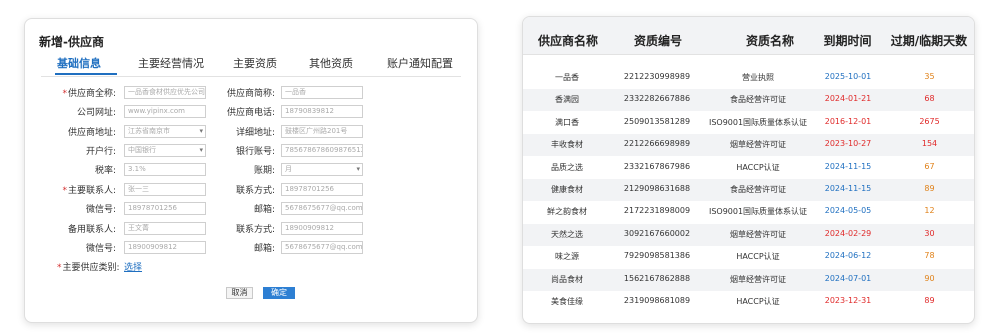 This screenshot has width=1000, height=335. Describe the element at coordinates (748, 78) in the screenshot. I see `table-row: 一品香 2212230998989 营业执照 2025-10-01 35` at that location.